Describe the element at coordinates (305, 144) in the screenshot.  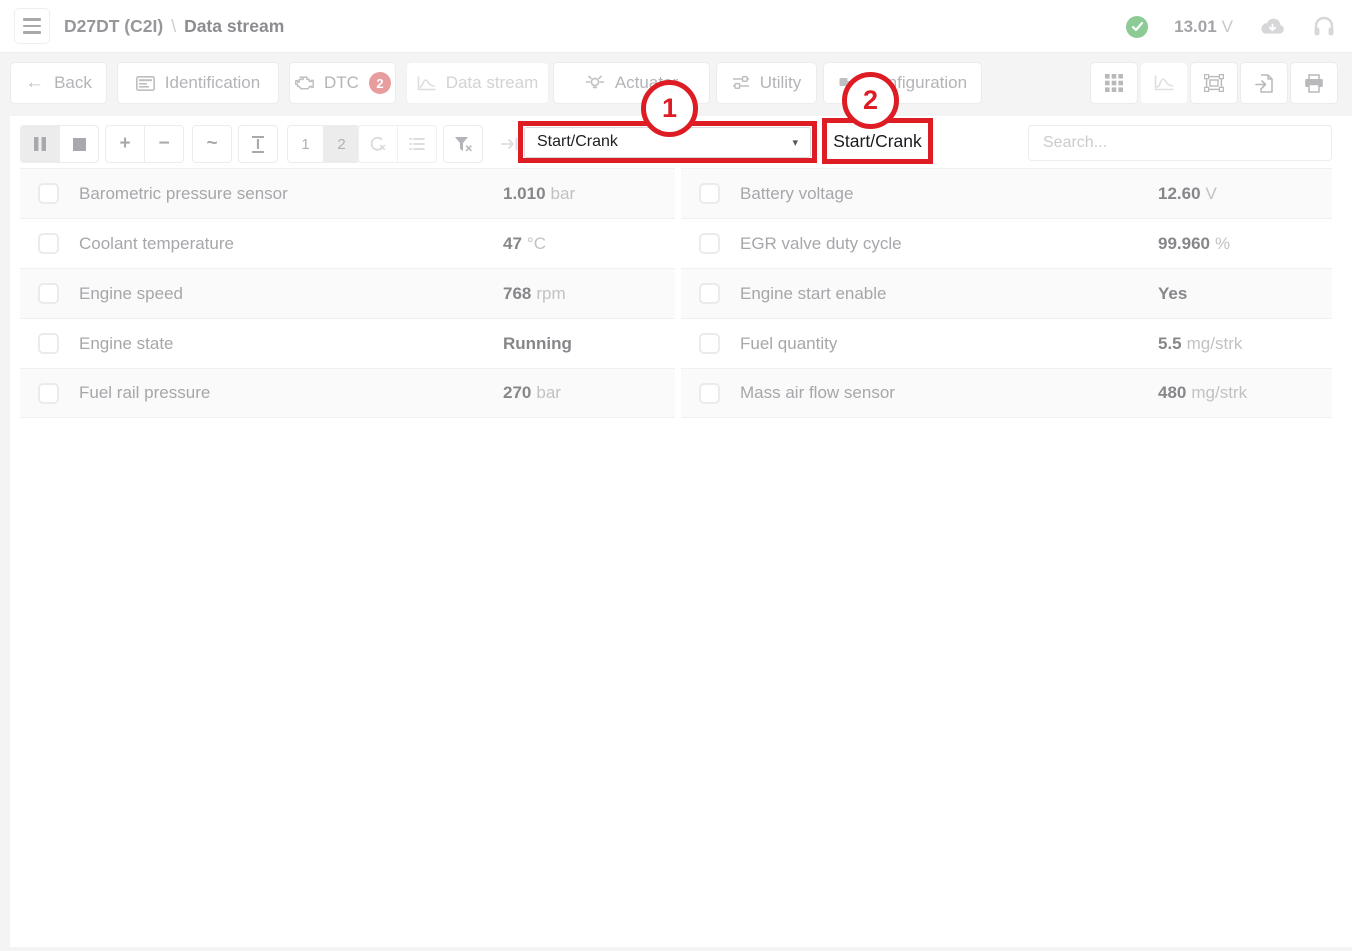
I see `page-1-button: 1` at that location.